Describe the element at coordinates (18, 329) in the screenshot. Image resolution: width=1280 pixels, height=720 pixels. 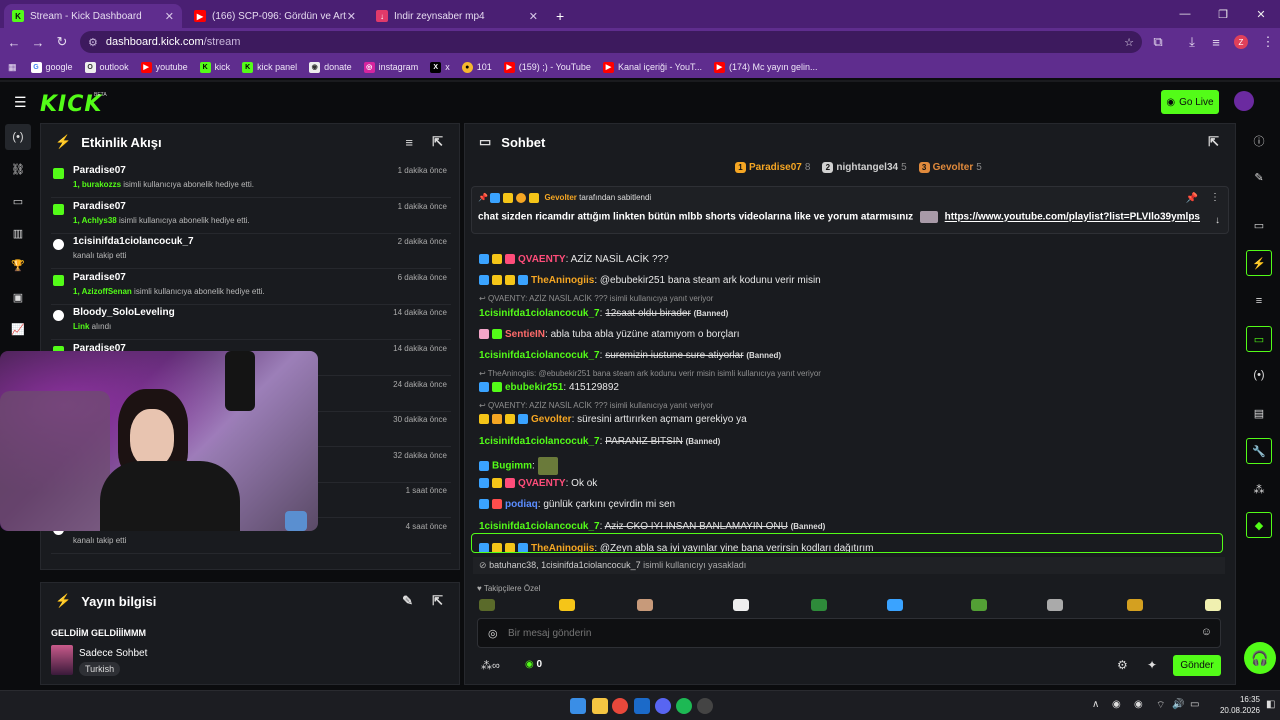
I see `stats-icon: 📈` at that location.